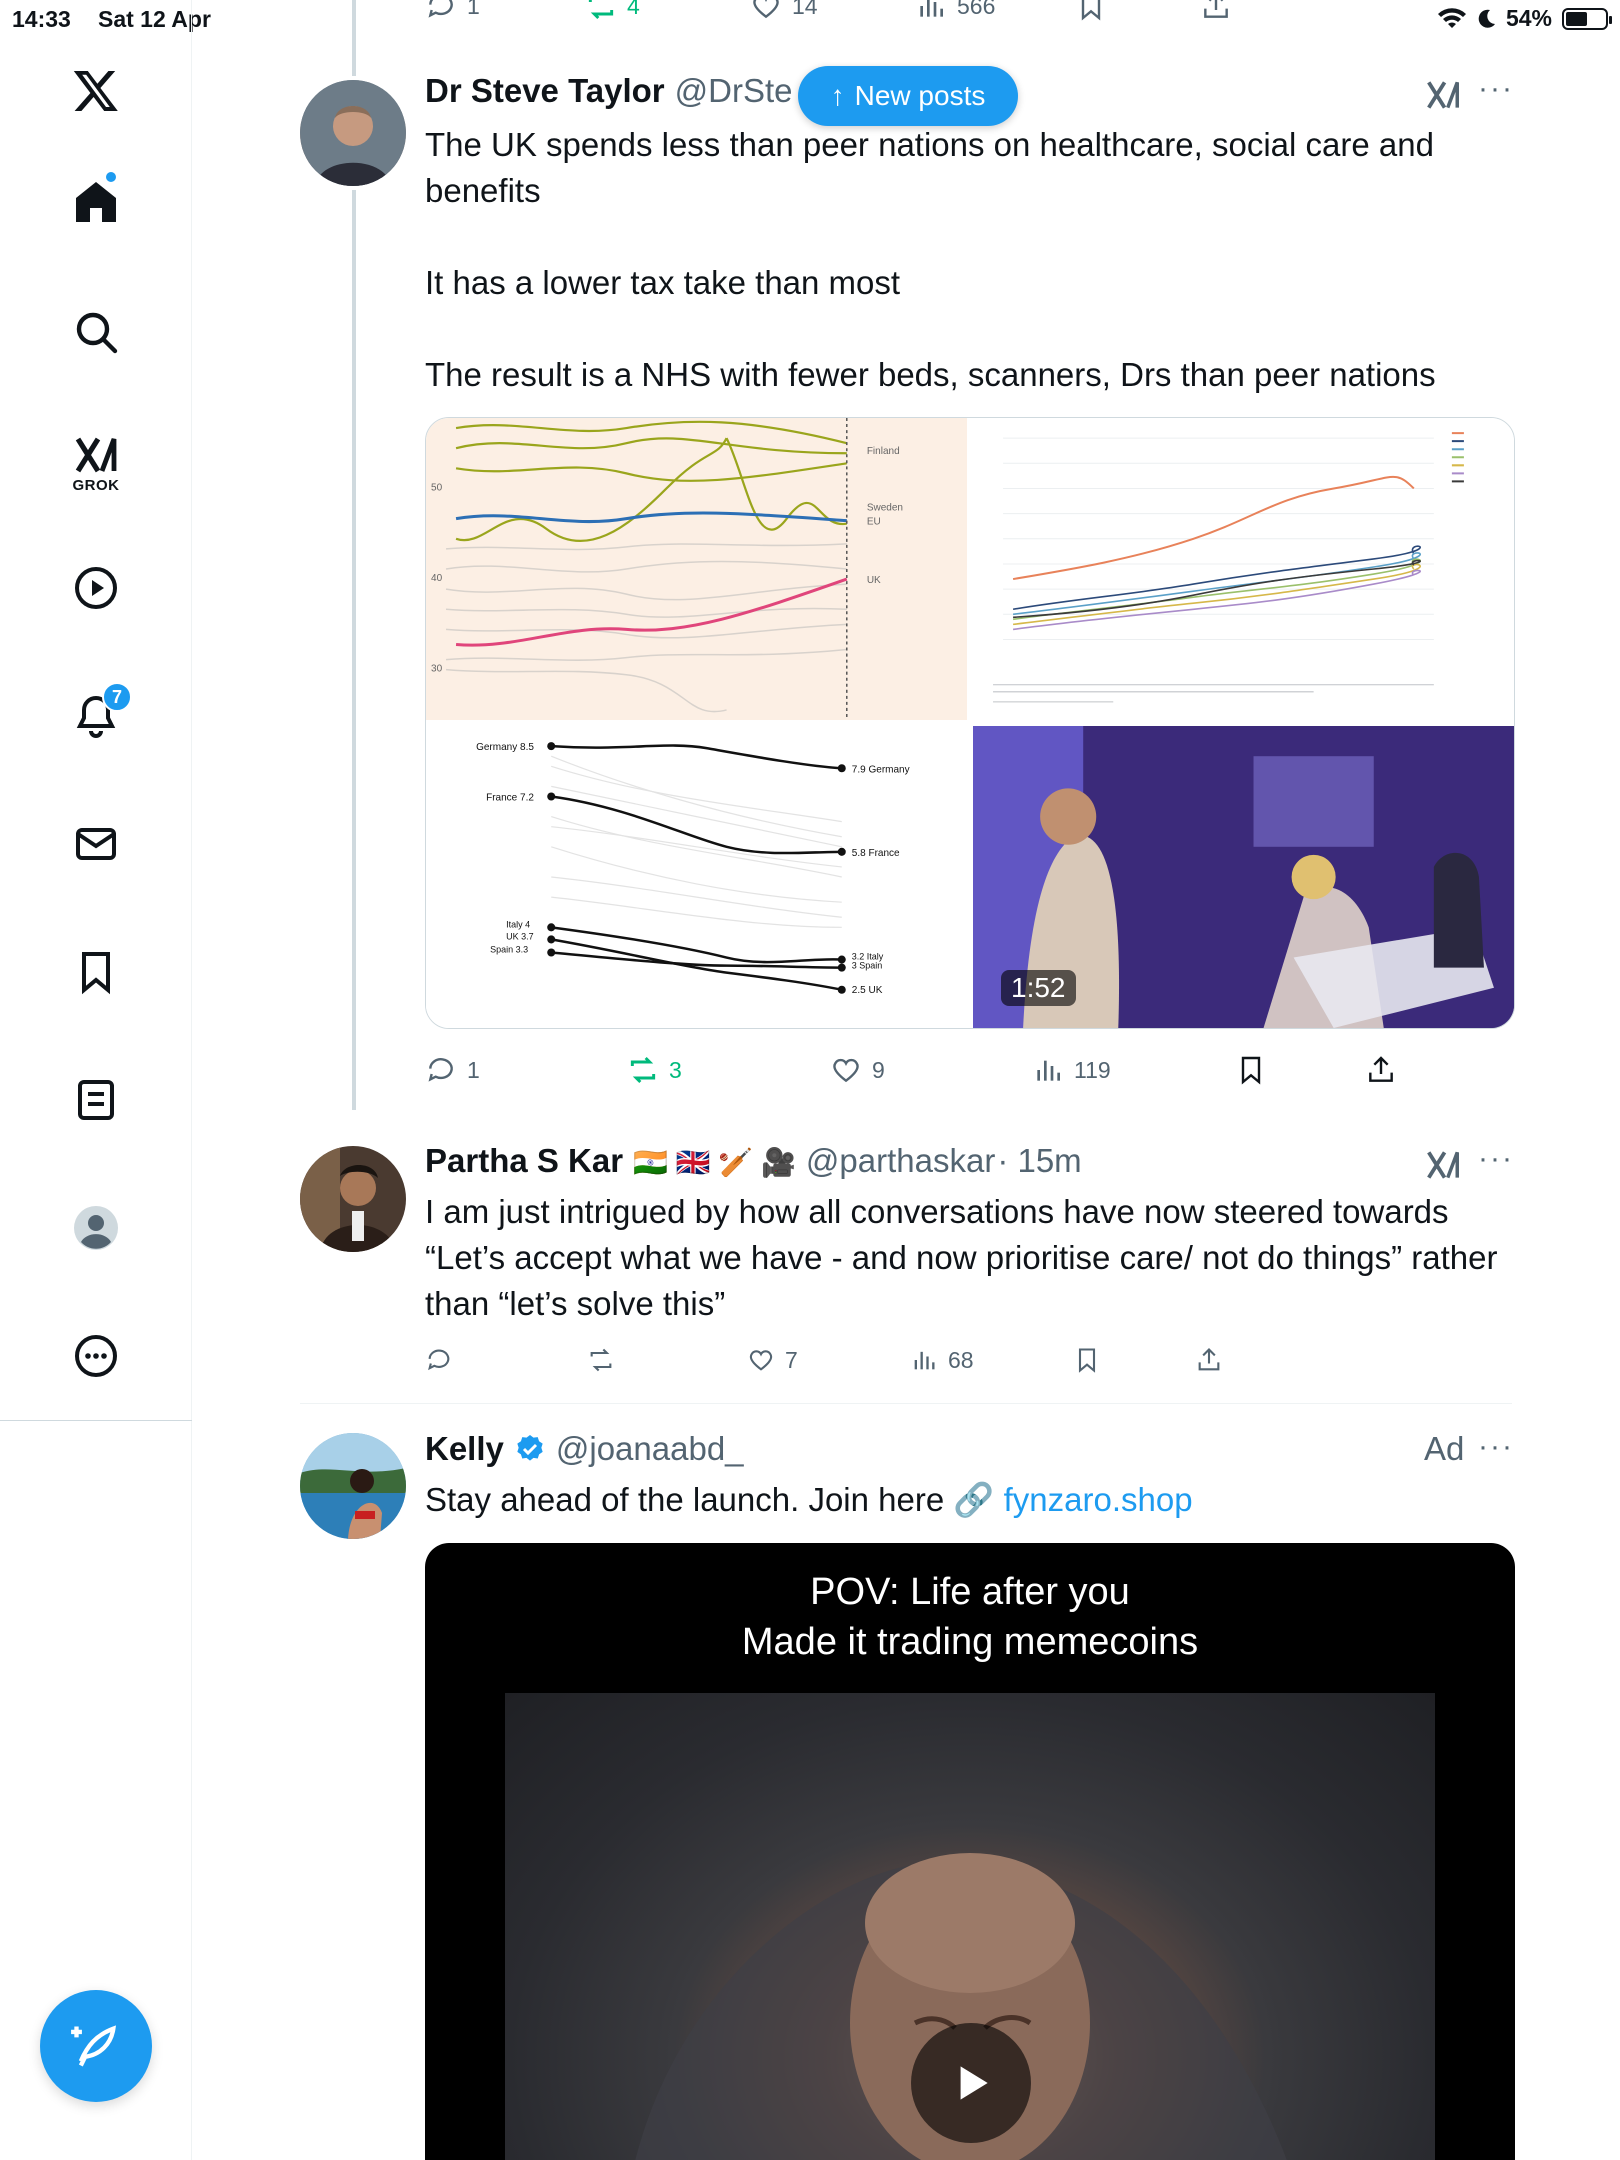  Describe the element at coordinates (1048, 1070) in the screenshot. I see `views-bar-icon` at that location.